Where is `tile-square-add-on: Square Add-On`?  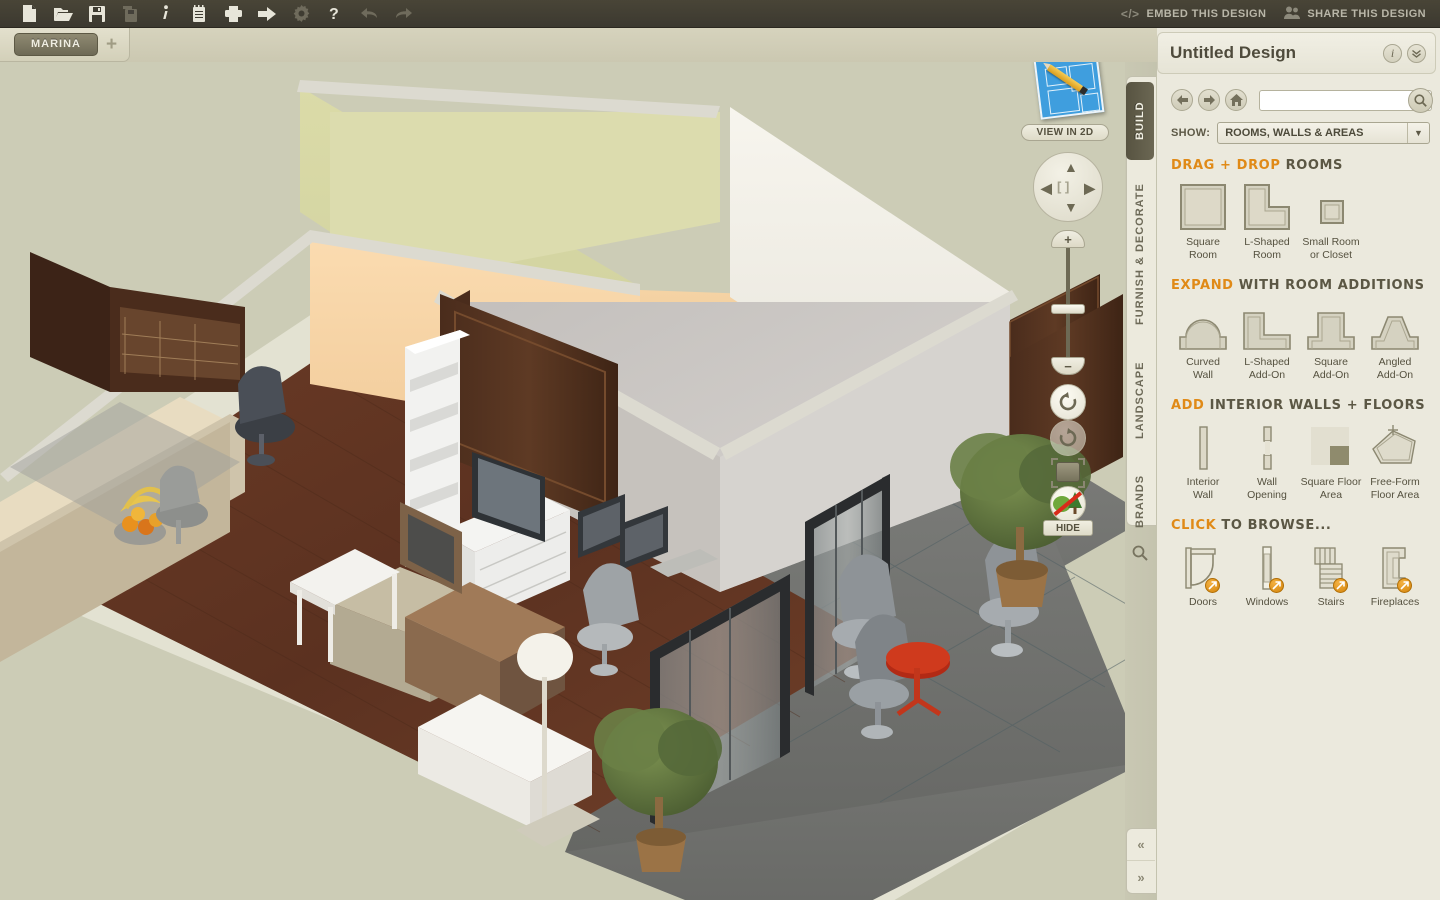
tile-square-add-on: Square Add-On is located at coordinates (1331, 342).